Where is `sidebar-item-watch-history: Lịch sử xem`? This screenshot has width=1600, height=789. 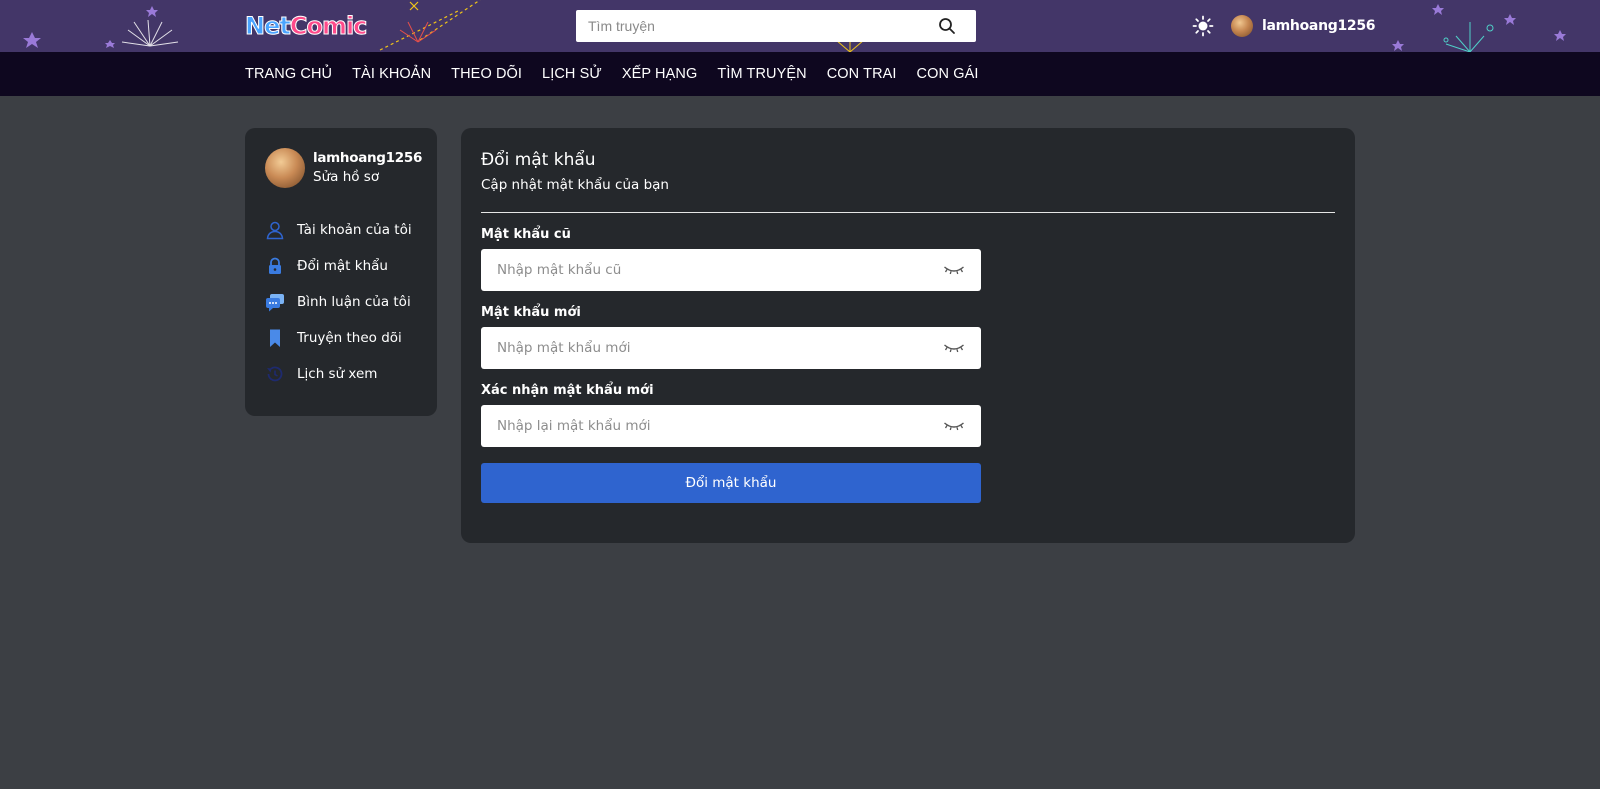
sidebar-item-watch-history: Lịch sử xem is located at coordinates (338, 374).